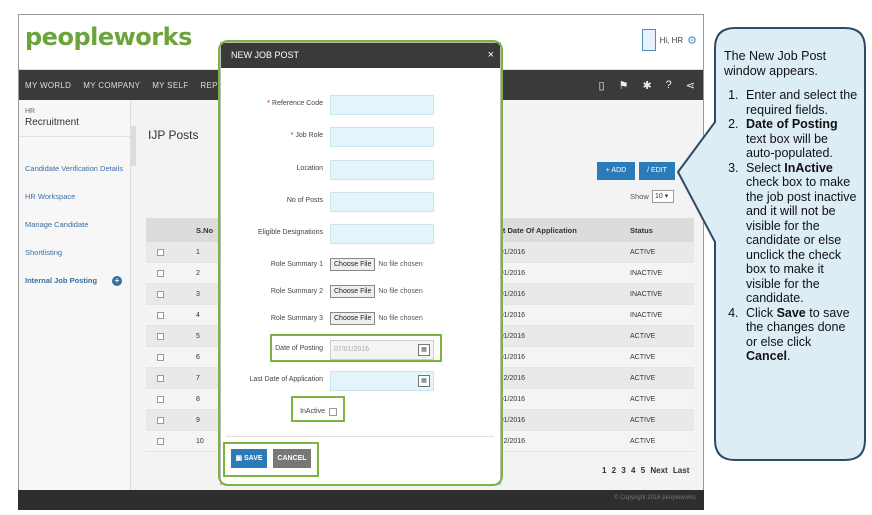  I want to click on row-sno: 7, so click(198, 378).